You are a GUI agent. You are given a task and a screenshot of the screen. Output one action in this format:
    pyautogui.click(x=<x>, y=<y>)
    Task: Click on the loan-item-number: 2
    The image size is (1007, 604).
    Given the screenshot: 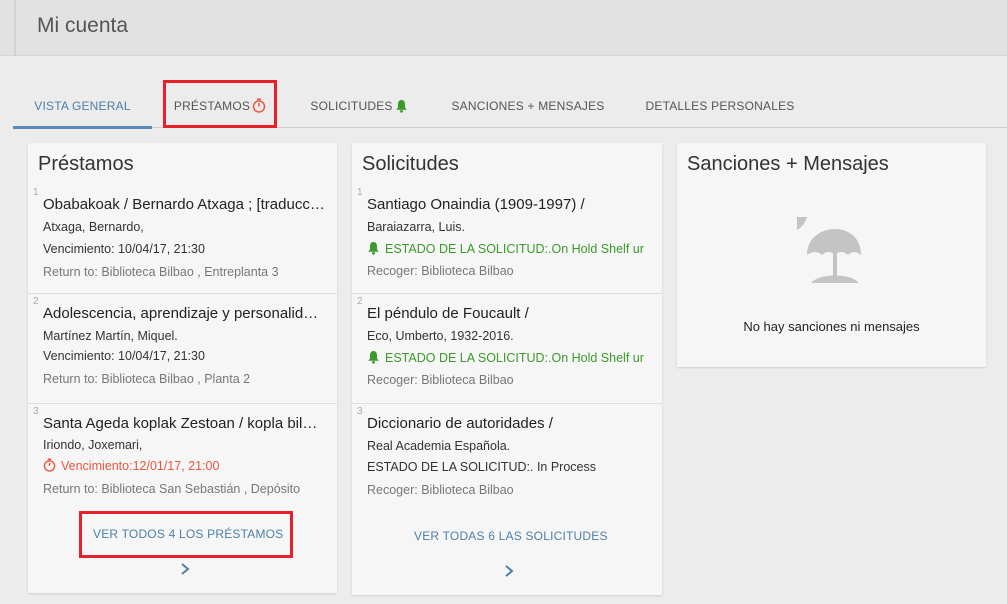 What is the action you would take?
    pyautogui.click(x=36, y=301)
    